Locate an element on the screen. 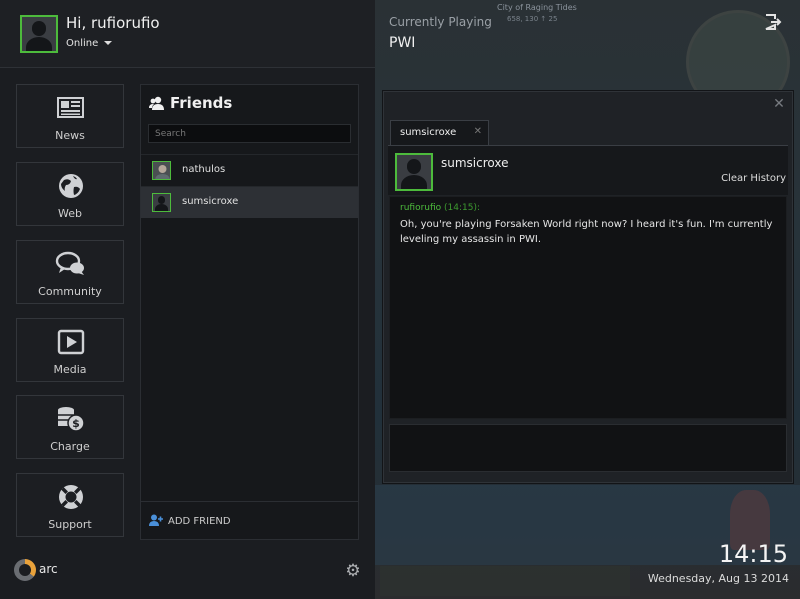 The height and width of the screenshot is (599, 800). nav-label: News is located at coordinates (70, 135).